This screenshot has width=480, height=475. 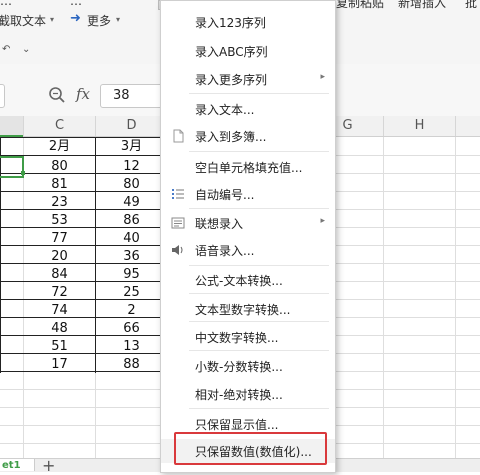 What do you see at coordinates (59, 364) in the screenshot?
I see `table-cell: 17` at bounding box center [59, 364].